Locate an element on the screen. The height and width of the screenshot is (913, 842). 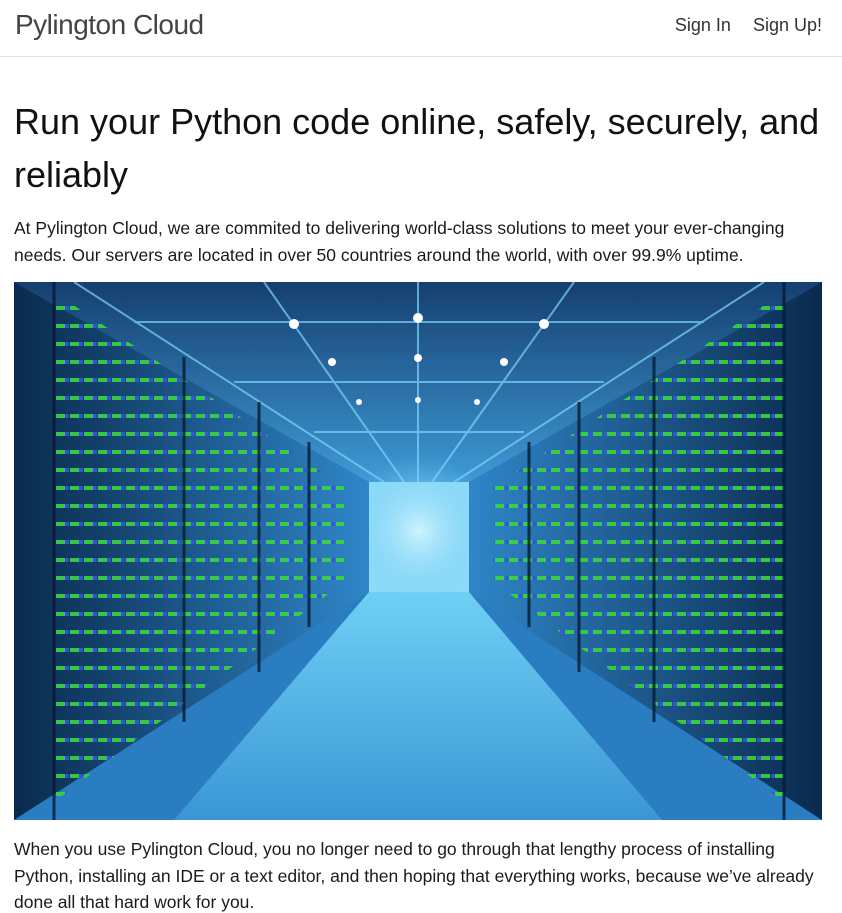
navbar: Pylington Cloud Sign In Sign Up! is located at coordinates (421, 28).